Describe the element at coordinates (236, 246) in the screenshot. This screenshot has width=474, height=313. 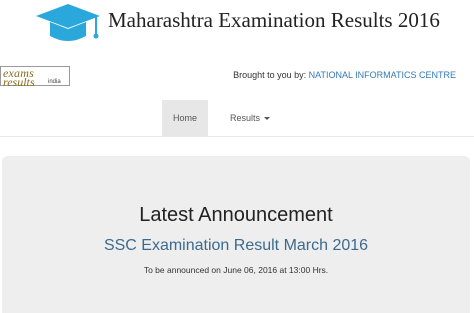
I see `ssc-result-link: SSC Examination Result March 2016` at that location.